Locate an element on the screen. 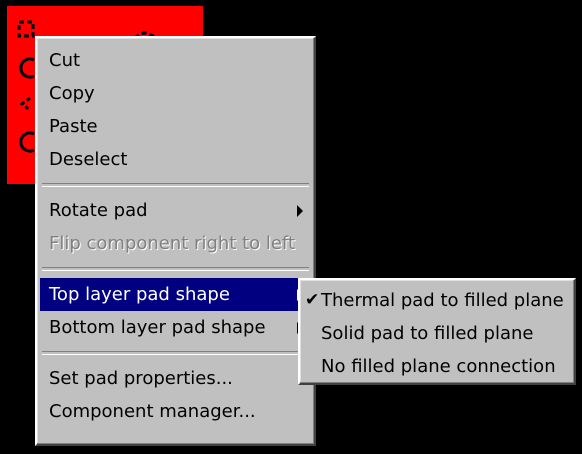  menu-item-copy: Copy is located at coordinates (175, 93).